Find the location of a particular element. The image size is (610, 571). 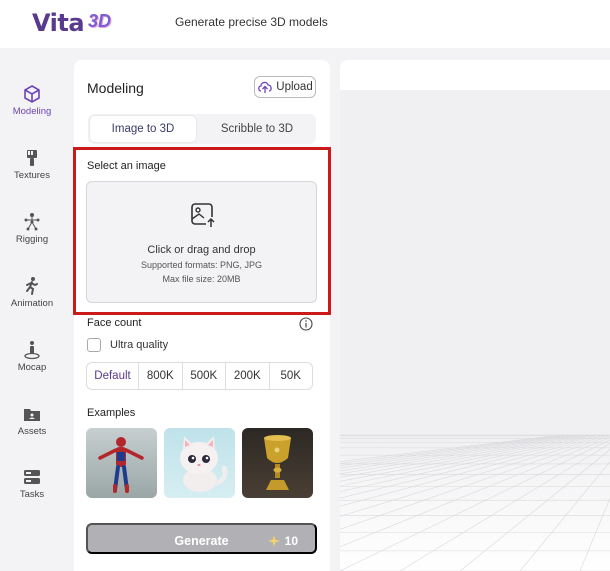

selection-highlight-box is located at coordinates (202, 231).